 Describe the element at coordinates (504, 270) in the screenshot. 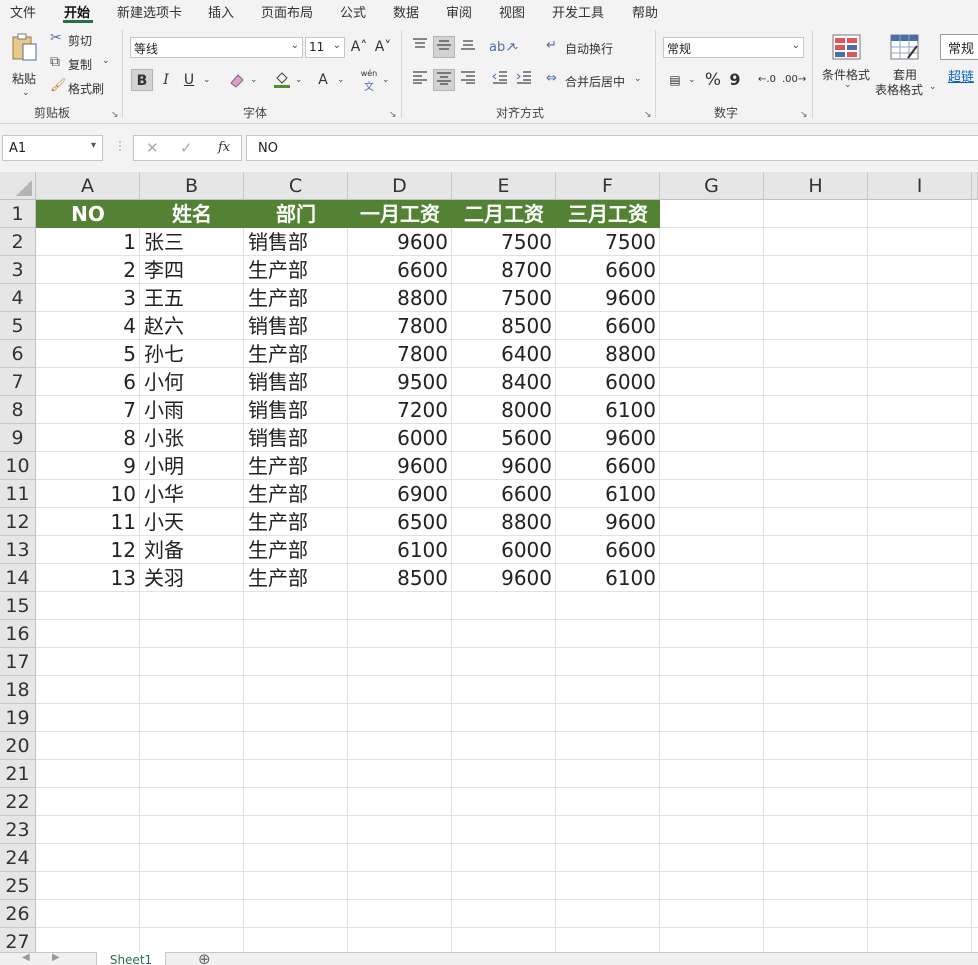

I see `cell-e3: 8700` at that location.